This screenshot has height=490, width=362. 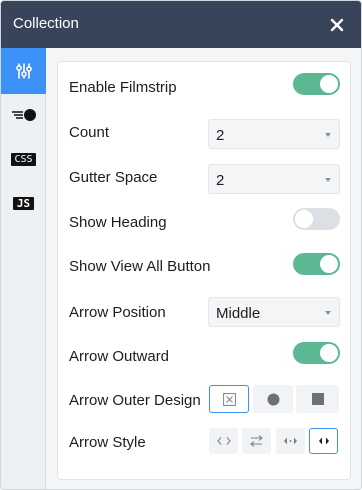 I want to click on panel-title: Collection, so click(x=46, y=23).